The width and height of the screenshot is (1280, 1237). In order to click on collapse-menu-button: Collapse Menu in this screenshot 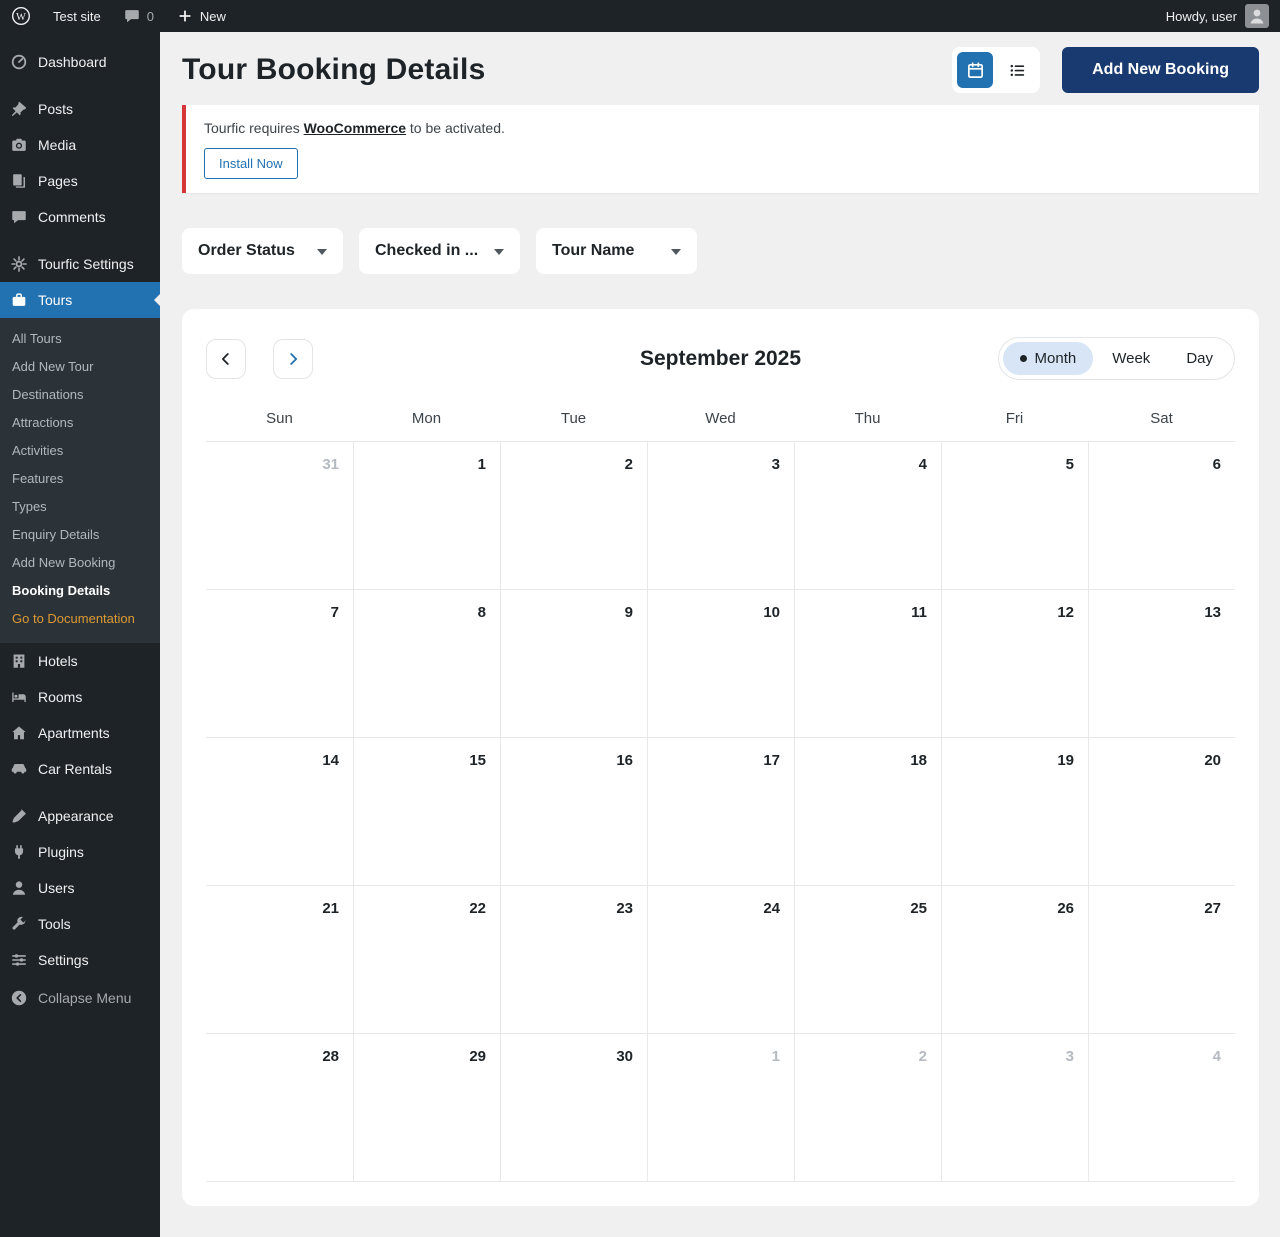, I will do `click(80, 998)`.